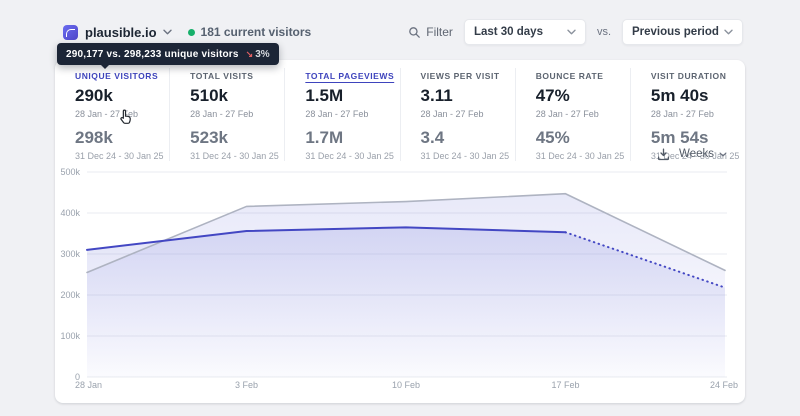 This screenshot has height=416, width=800. I want to click on filter-button: Filter, so click(430, 32).